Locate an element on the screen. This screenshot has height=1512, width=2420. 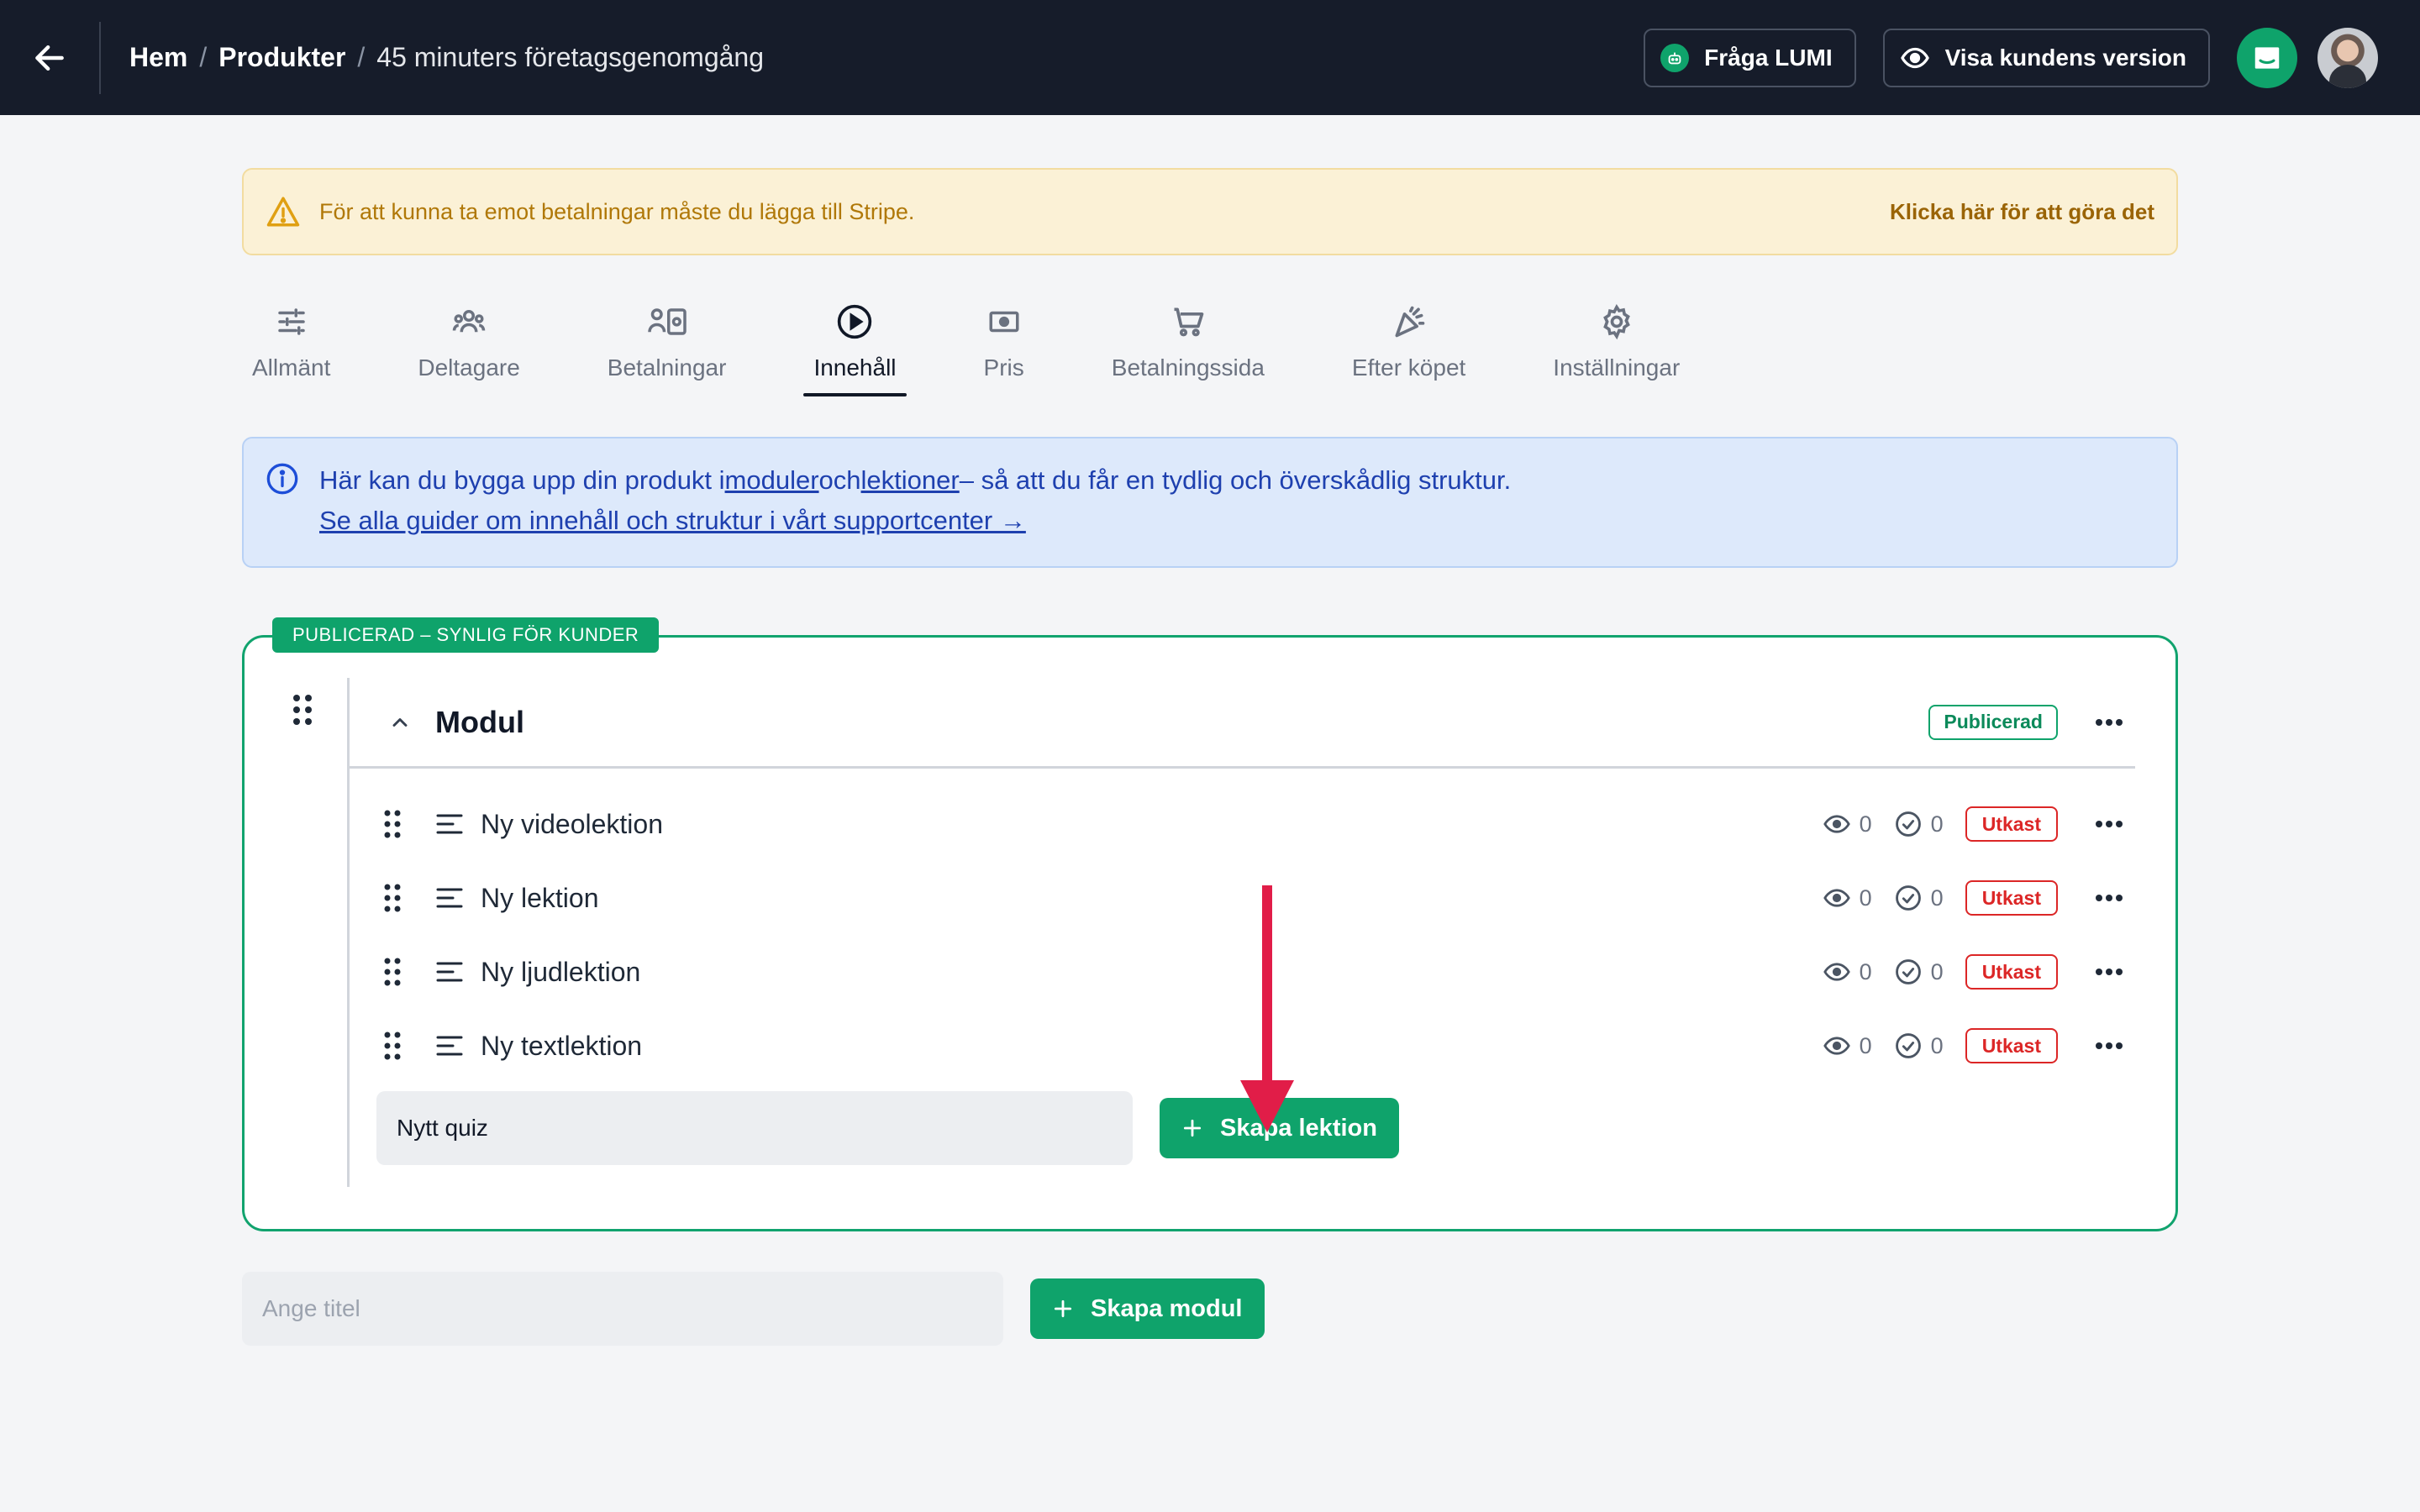
lessons-link: lektioner is located at coordinates (910, 480).